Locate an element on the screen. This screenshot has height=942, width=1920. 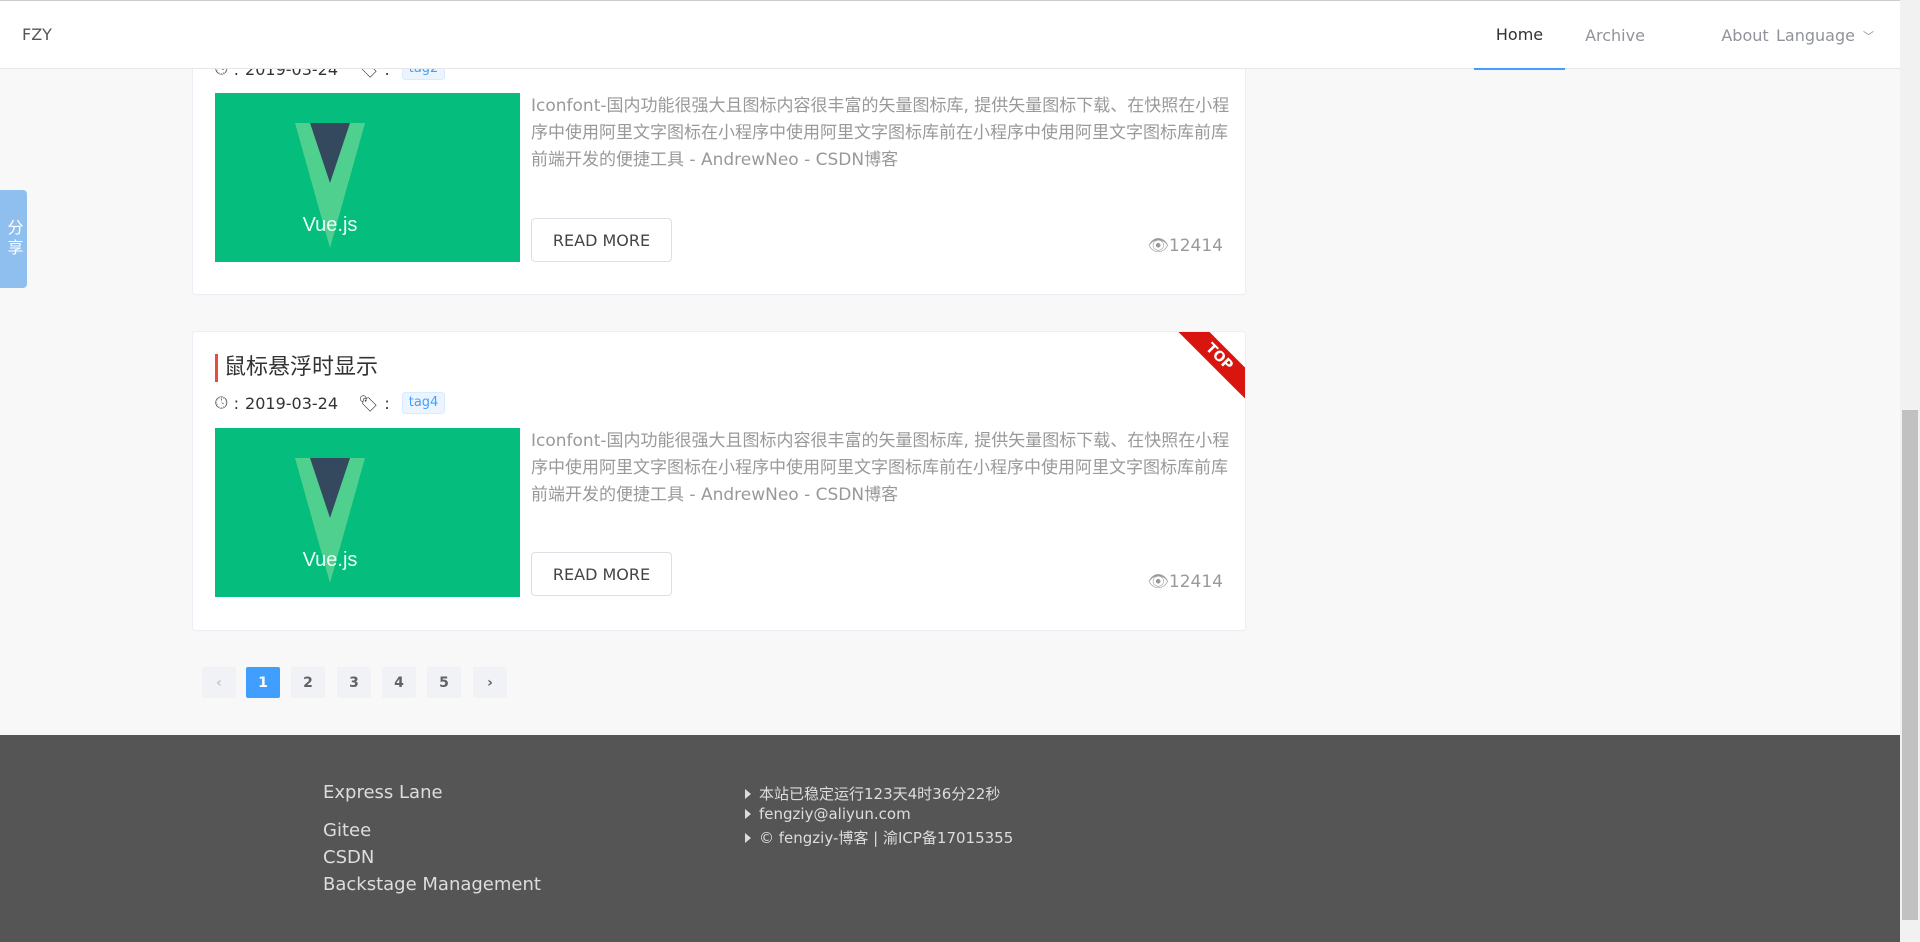
page-2: 2 is located at coordinates (308, 682).